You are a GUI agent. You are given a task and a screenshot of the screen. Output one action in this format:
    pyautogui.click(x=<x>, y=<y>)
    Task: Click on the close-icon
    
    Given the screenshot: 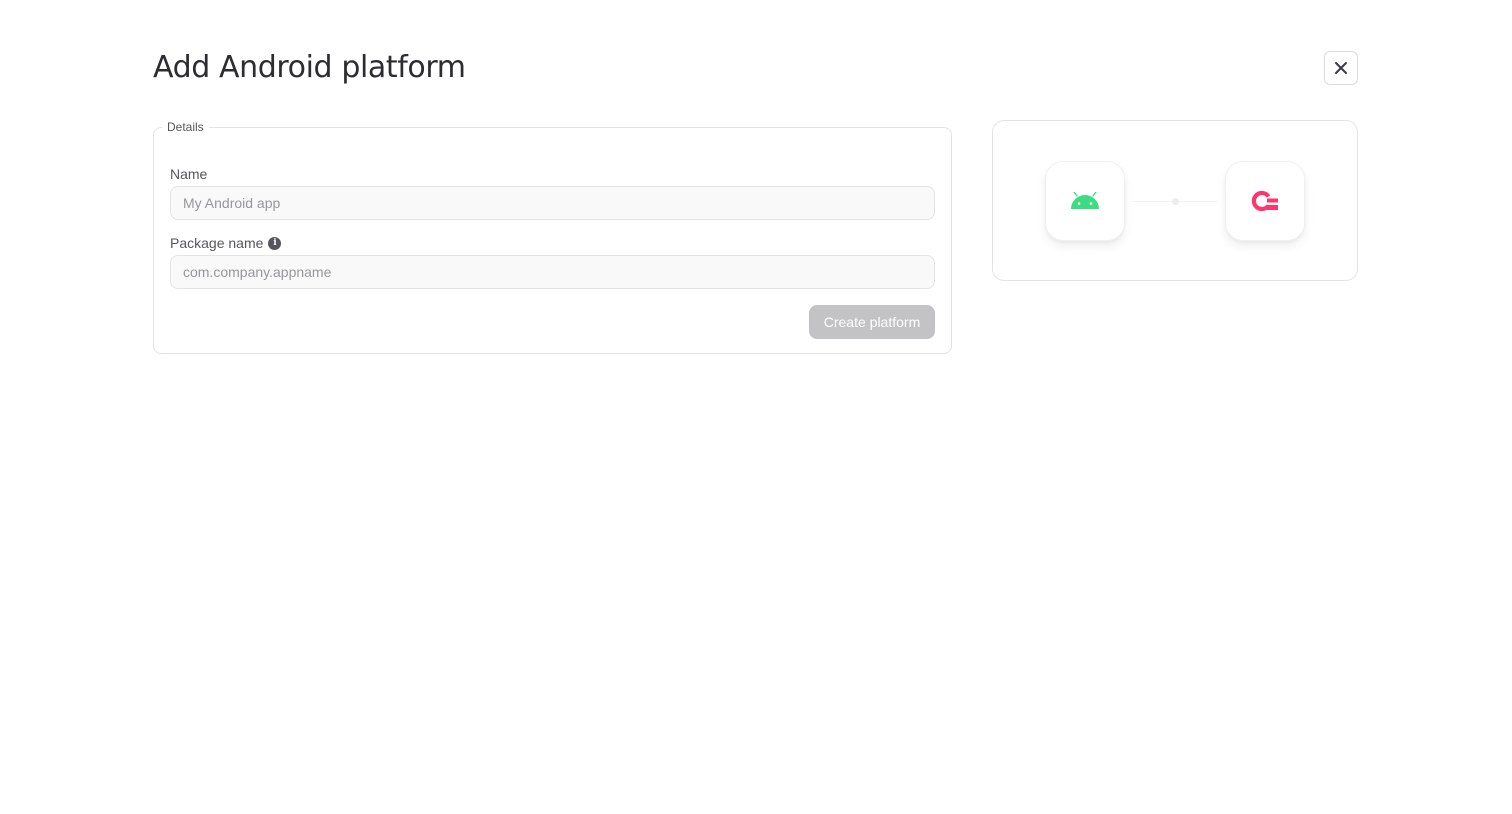 What is the action you would take?
    pyautogui.click(x=1341, y=68)
    